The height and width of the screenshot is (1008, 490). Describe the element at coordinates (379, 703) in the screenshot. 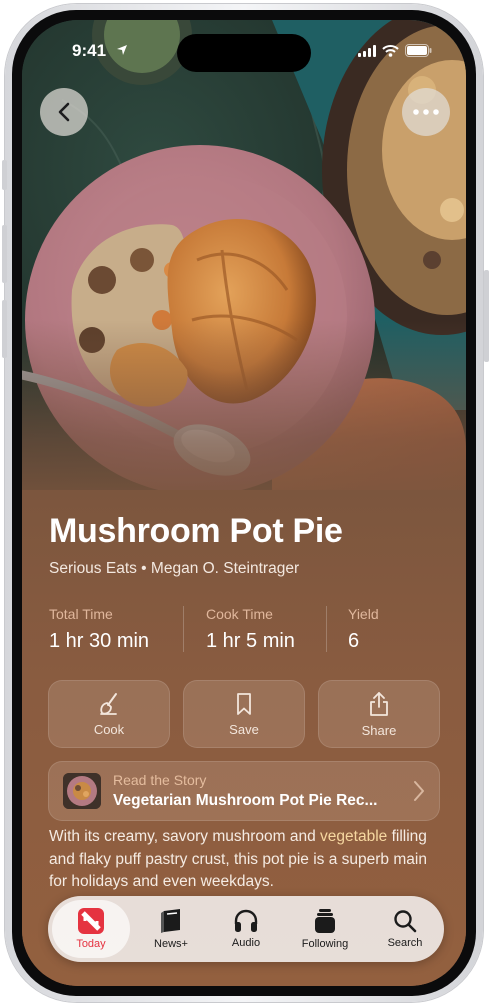

I see `share-icon` at that location.